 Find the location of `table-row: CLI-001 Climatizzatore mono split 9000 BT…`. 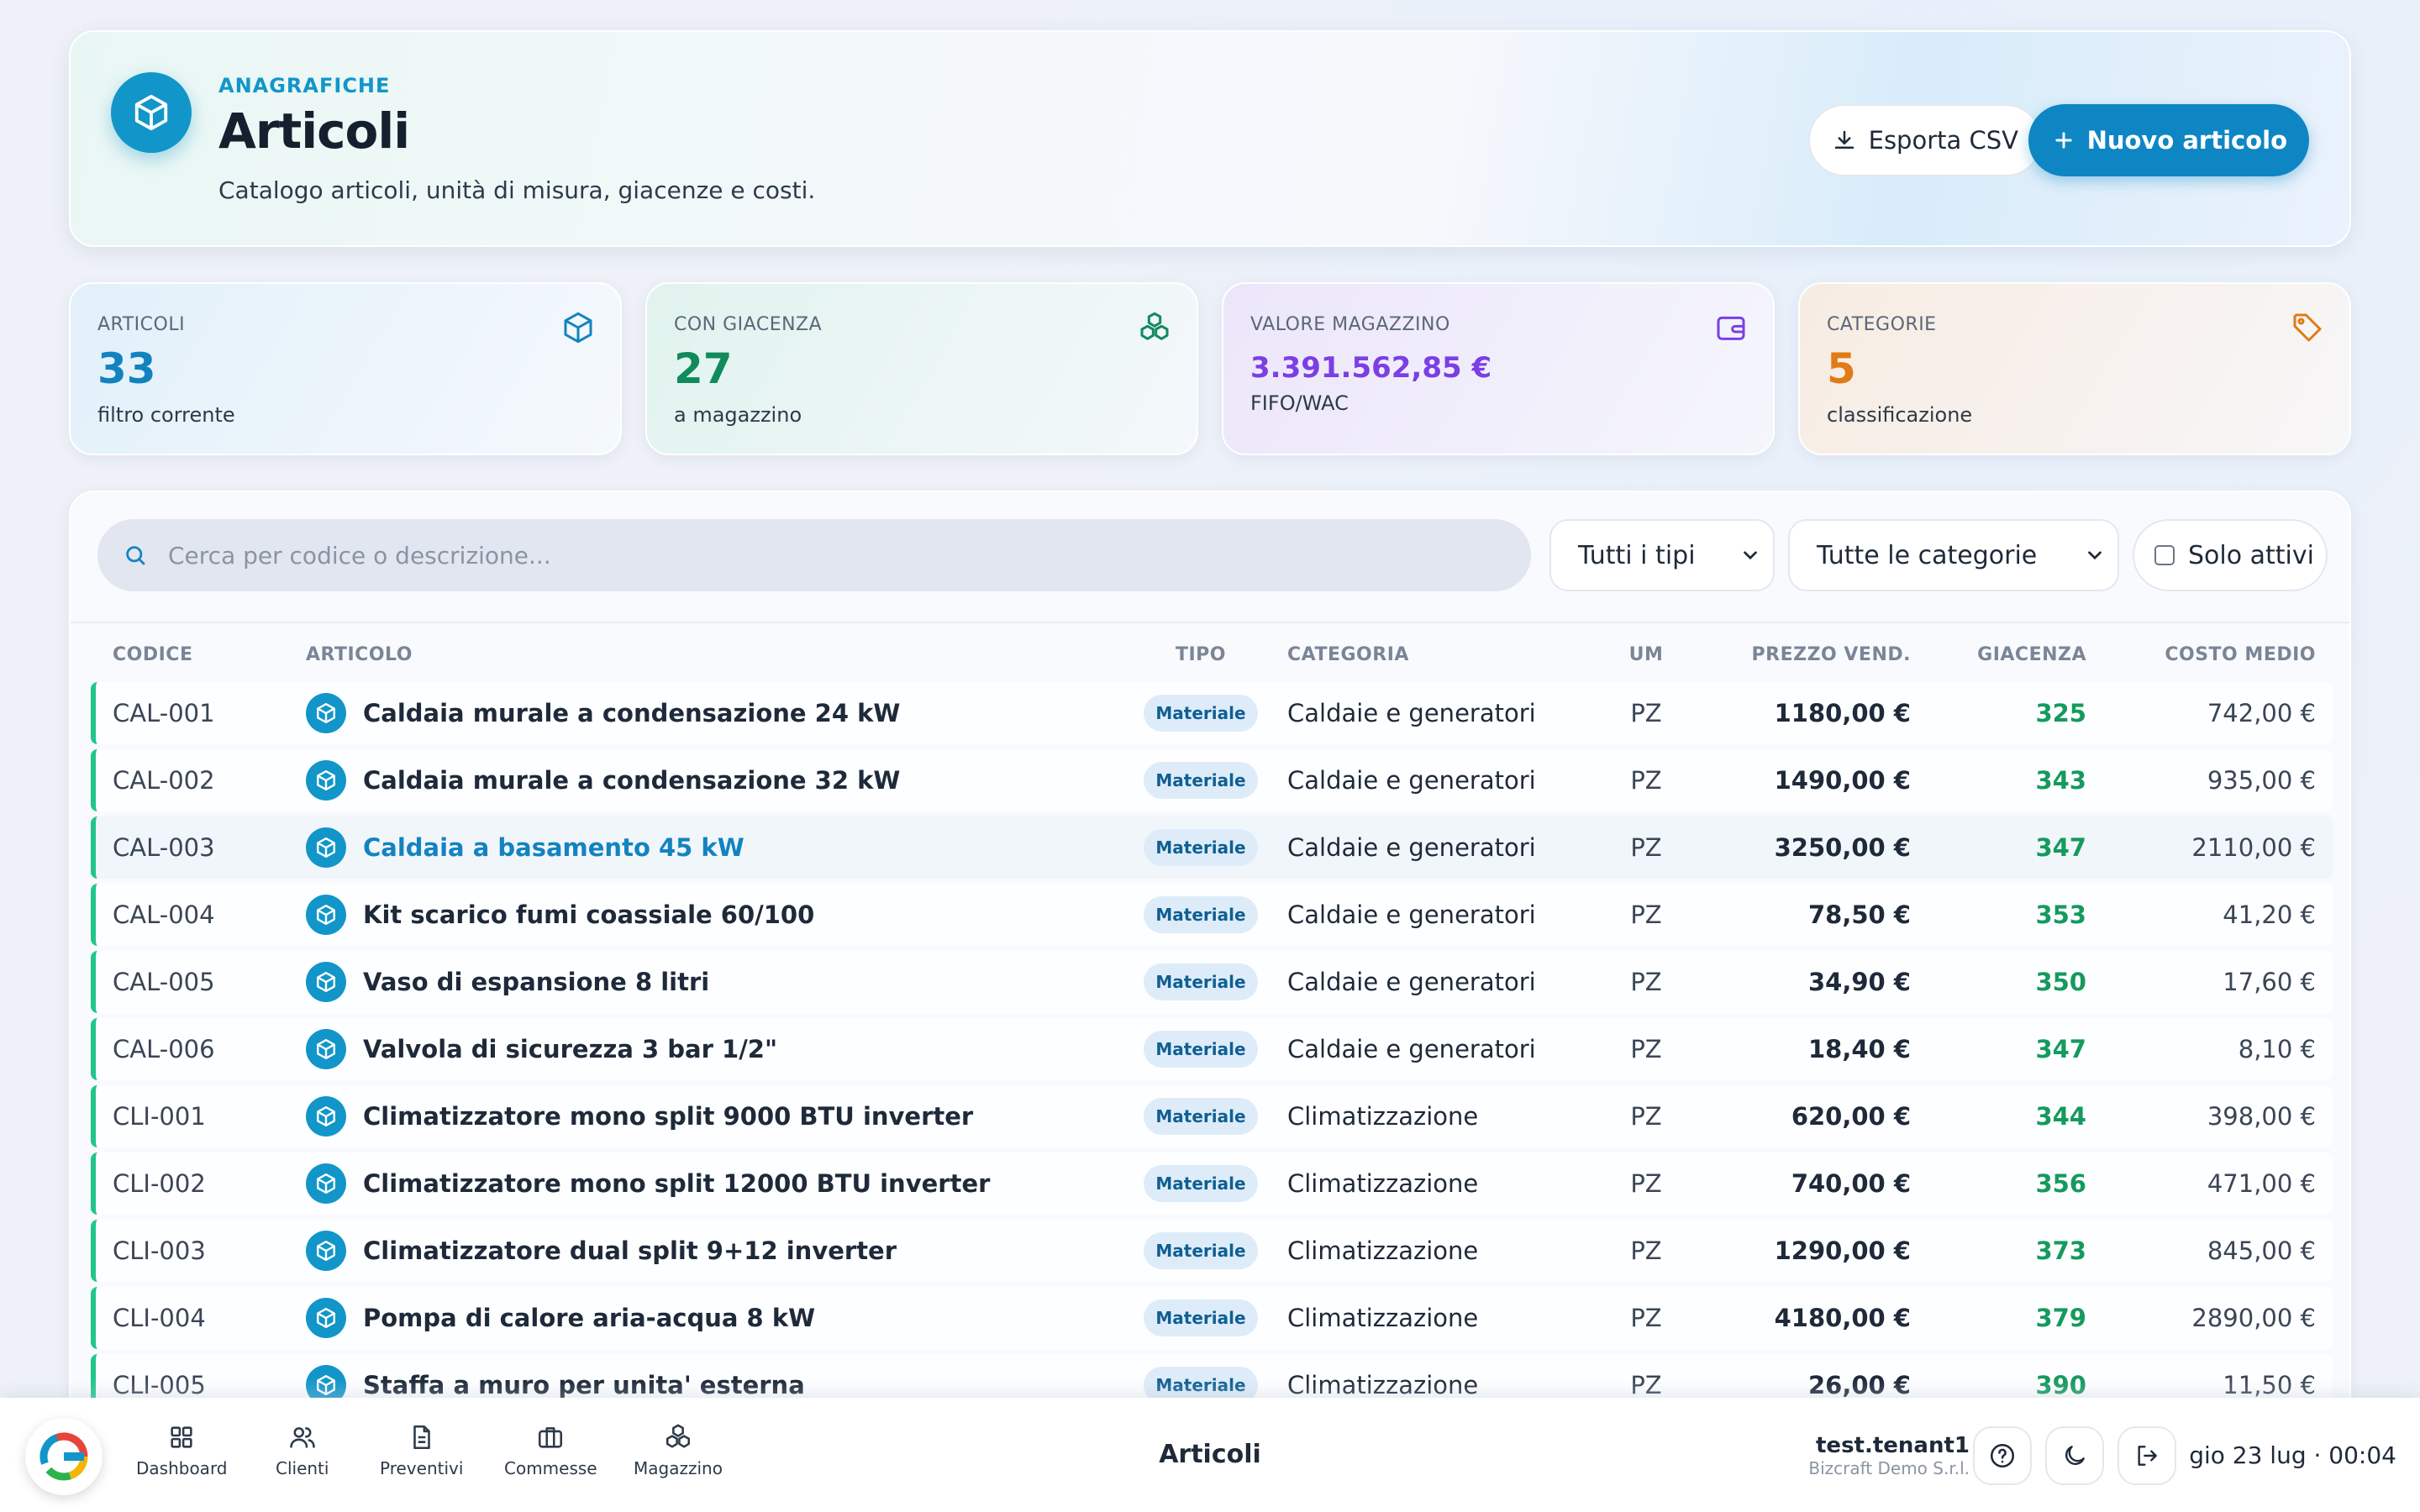

table-row: CLI-001 Climatizzatore mono split 9000 BT… is located at coordinates (1212, 1116).